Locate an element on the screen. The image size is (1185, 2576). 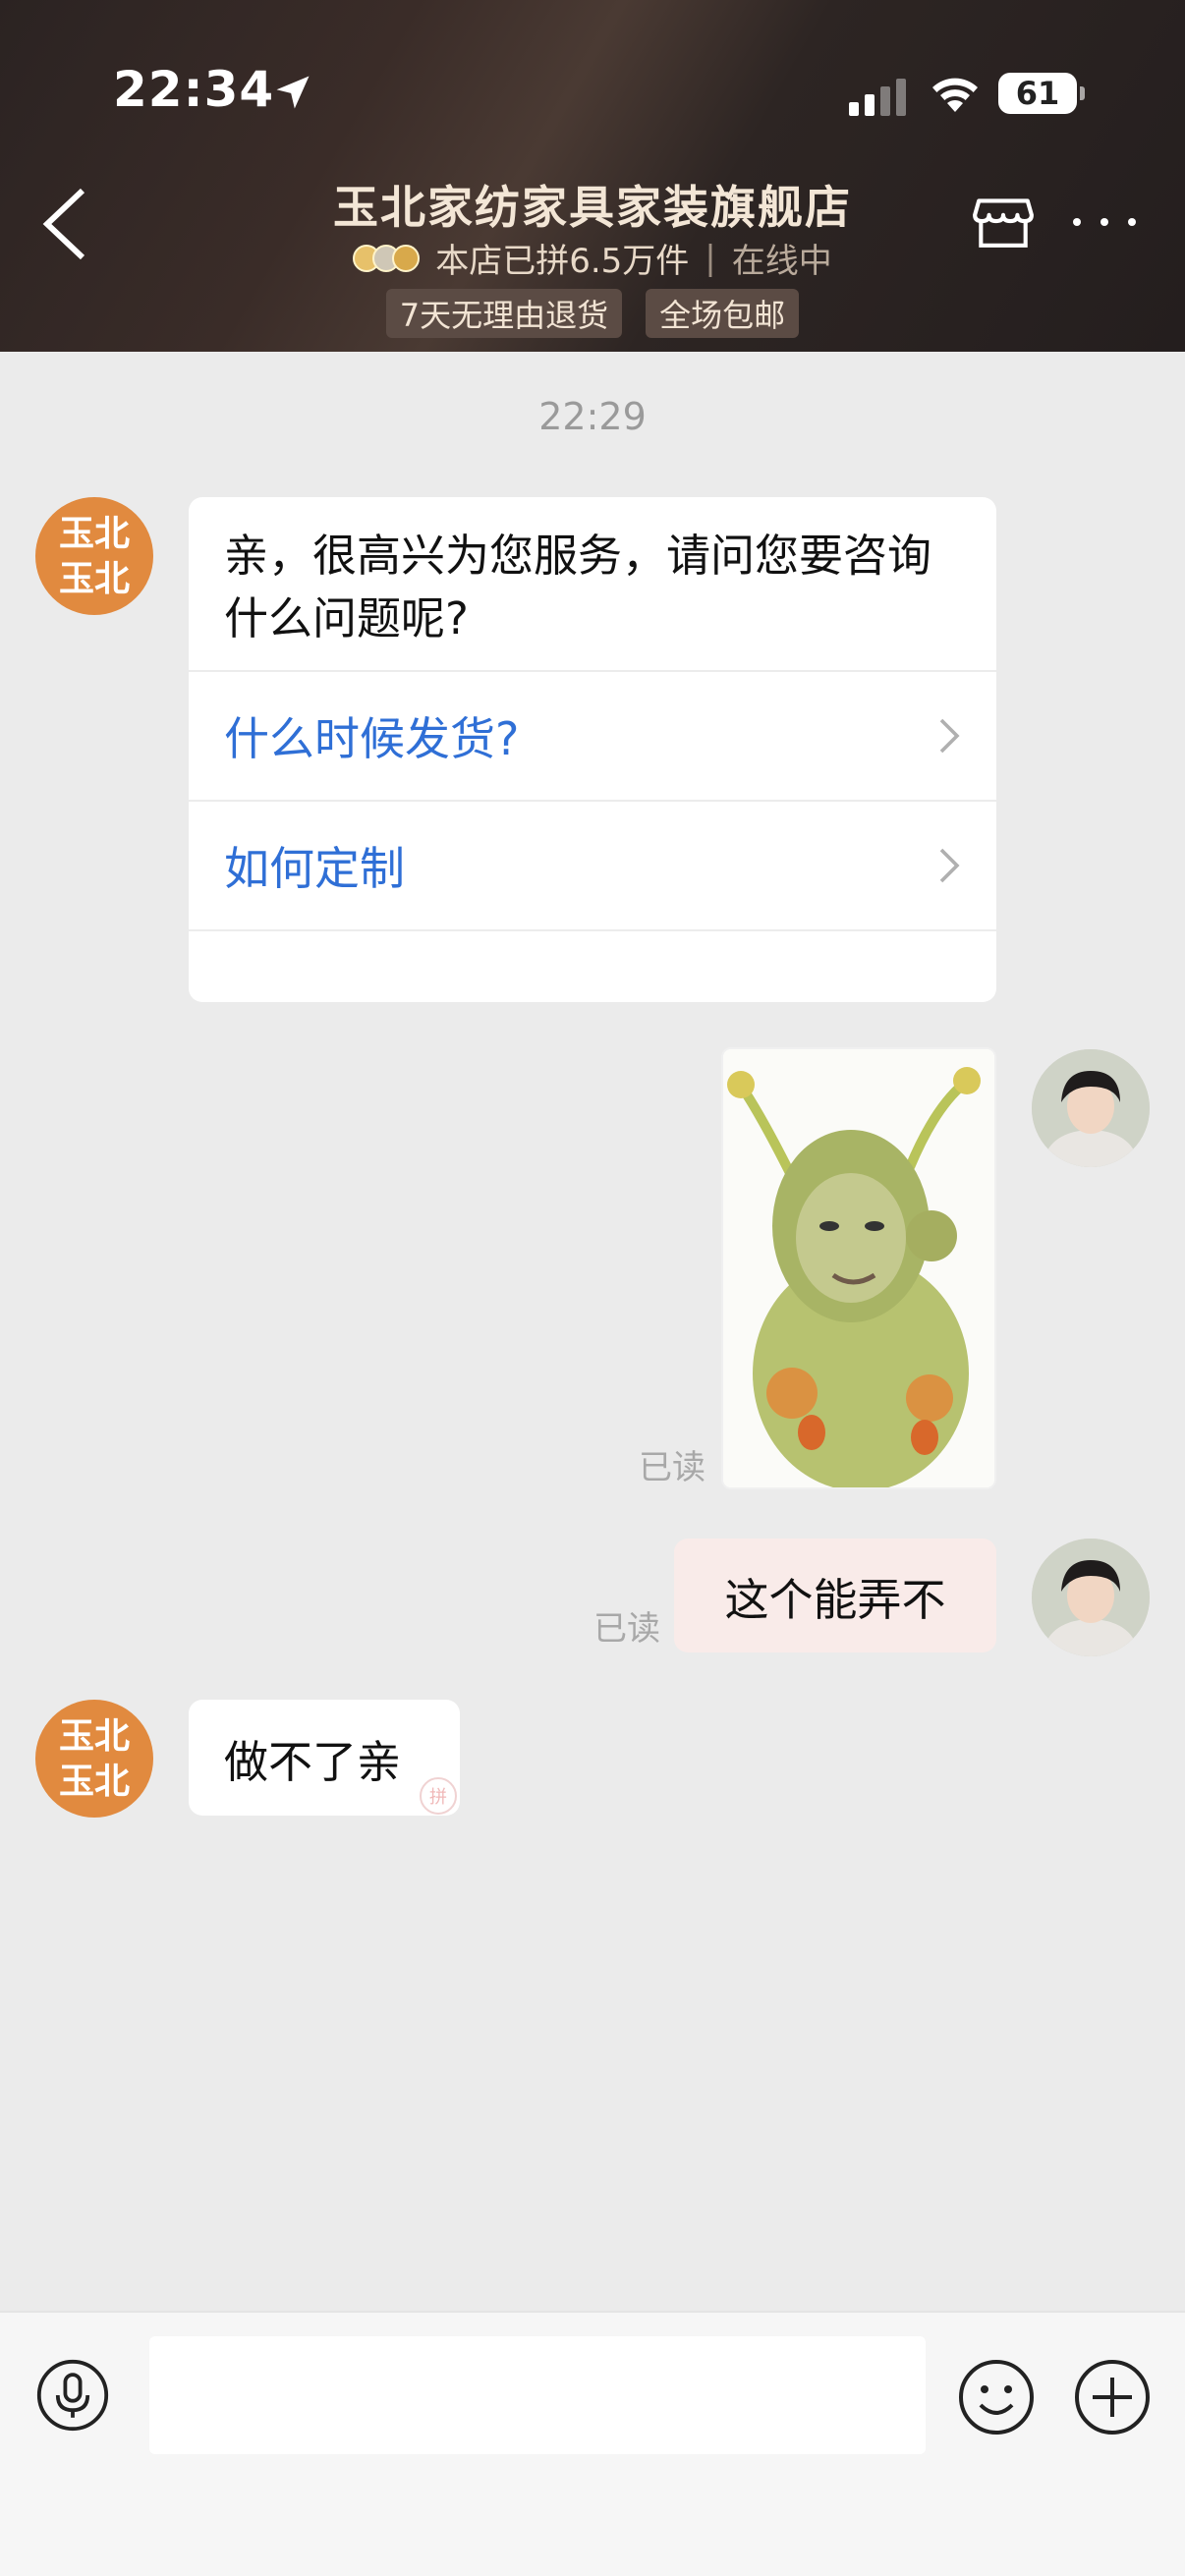
status-time: 22:34 is located at coordinates (194, 89).